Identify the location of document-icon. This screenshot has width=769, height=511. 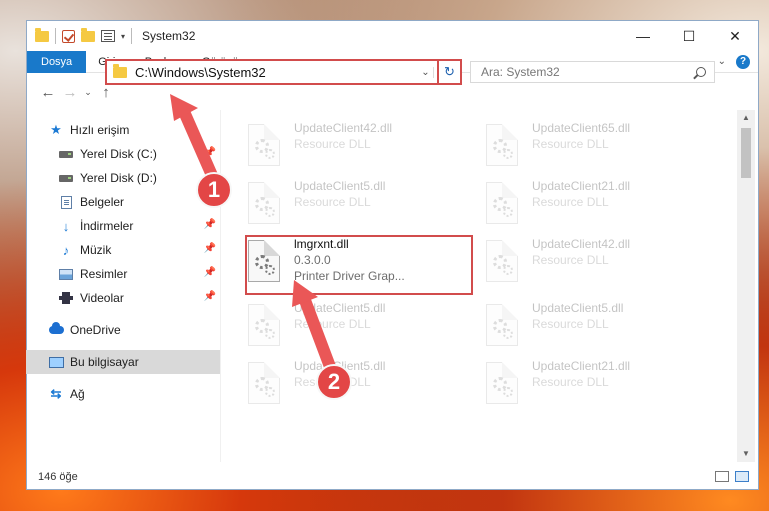
(66, 202).